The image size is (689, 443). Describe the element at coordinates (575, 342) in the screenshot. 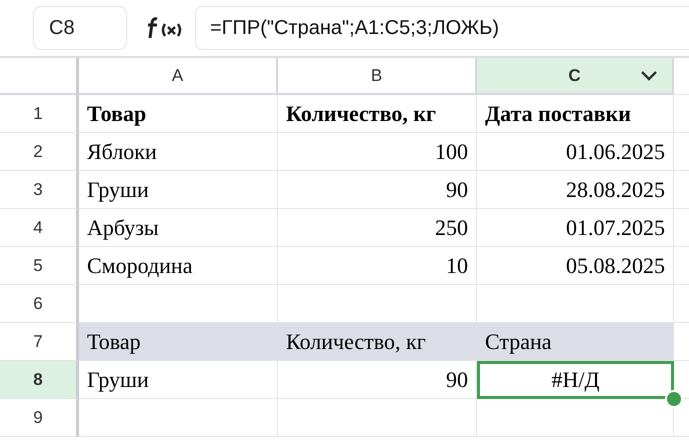

I see `table-cell: Страна` at that location.